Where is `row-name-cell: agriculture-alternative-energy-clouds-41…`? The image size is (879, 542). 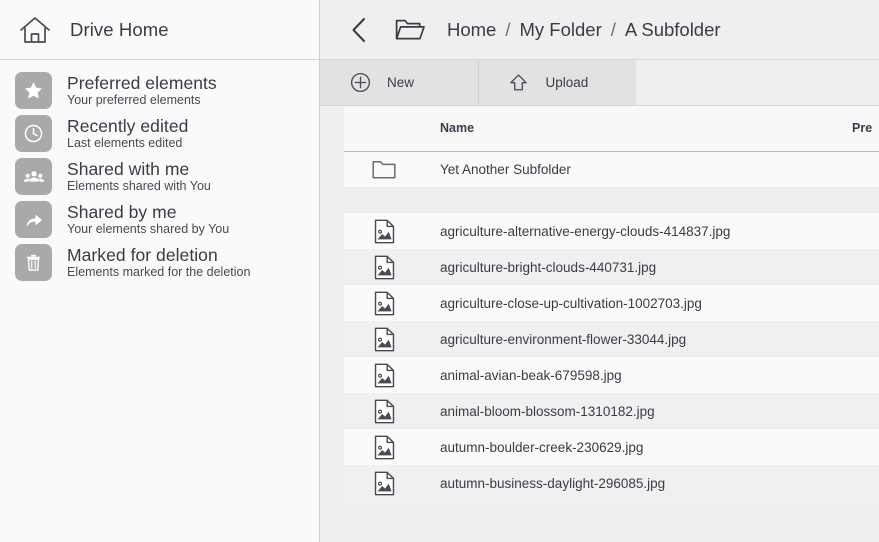 row-name-cell: agriculture-alternative-energy-clouds-41… is located at coordinates (585, 231).